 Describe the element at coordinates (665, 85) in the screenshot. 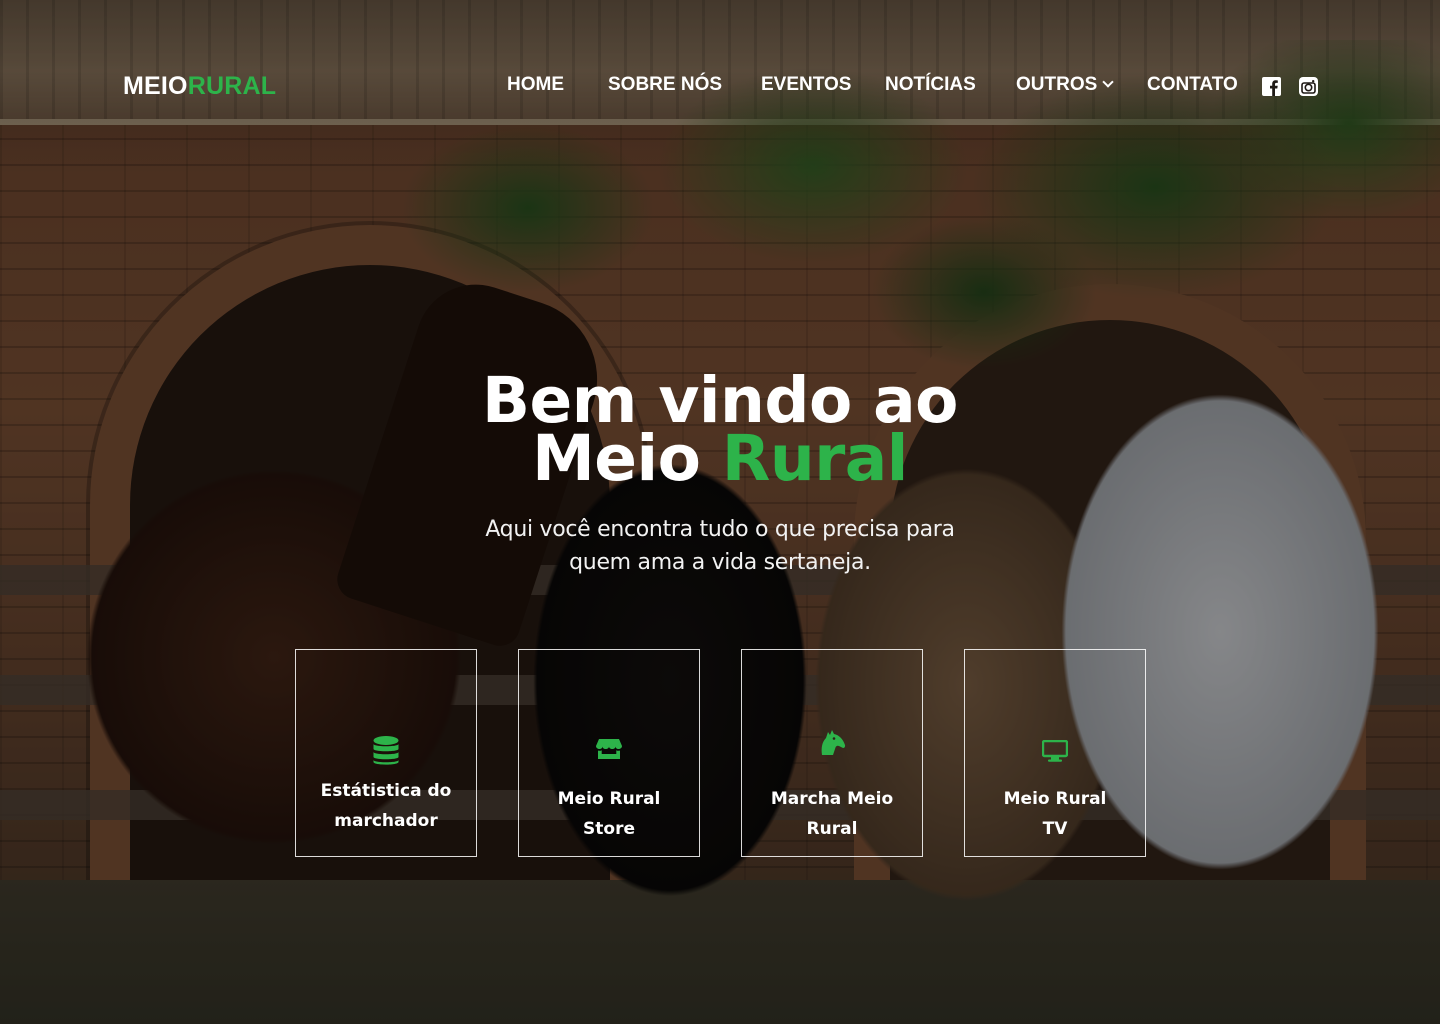

I see `nav-sobre-nos: SOBRE NÓS` at that location.